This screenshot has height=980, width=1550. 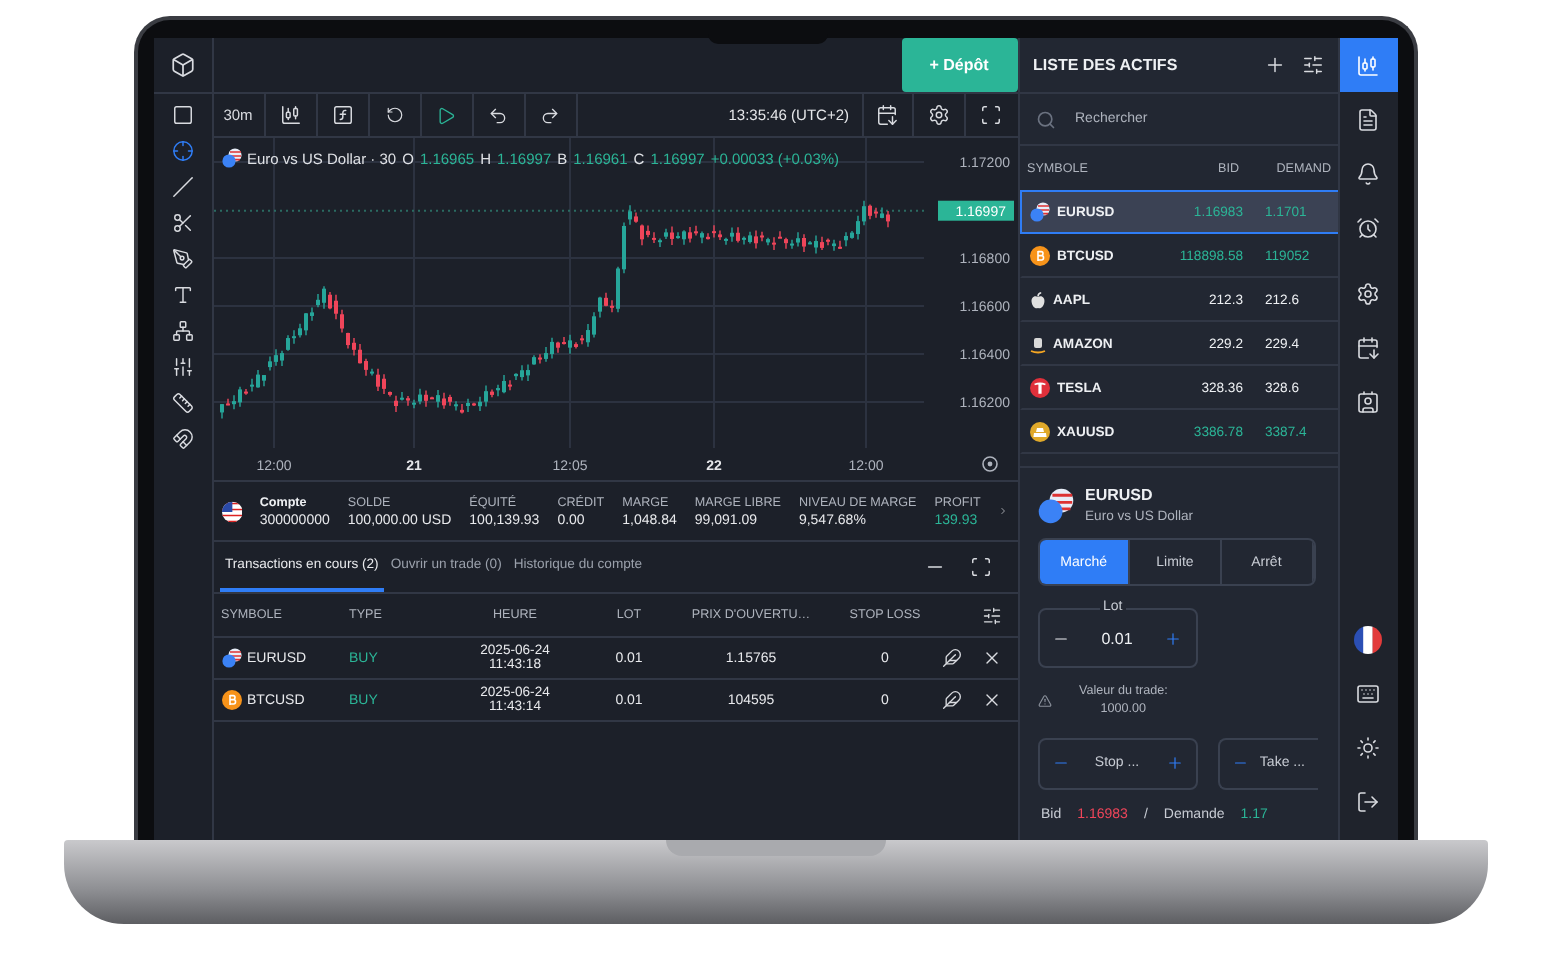 I want to click on lot-value: 0.01, so click(x=1117, y=638).